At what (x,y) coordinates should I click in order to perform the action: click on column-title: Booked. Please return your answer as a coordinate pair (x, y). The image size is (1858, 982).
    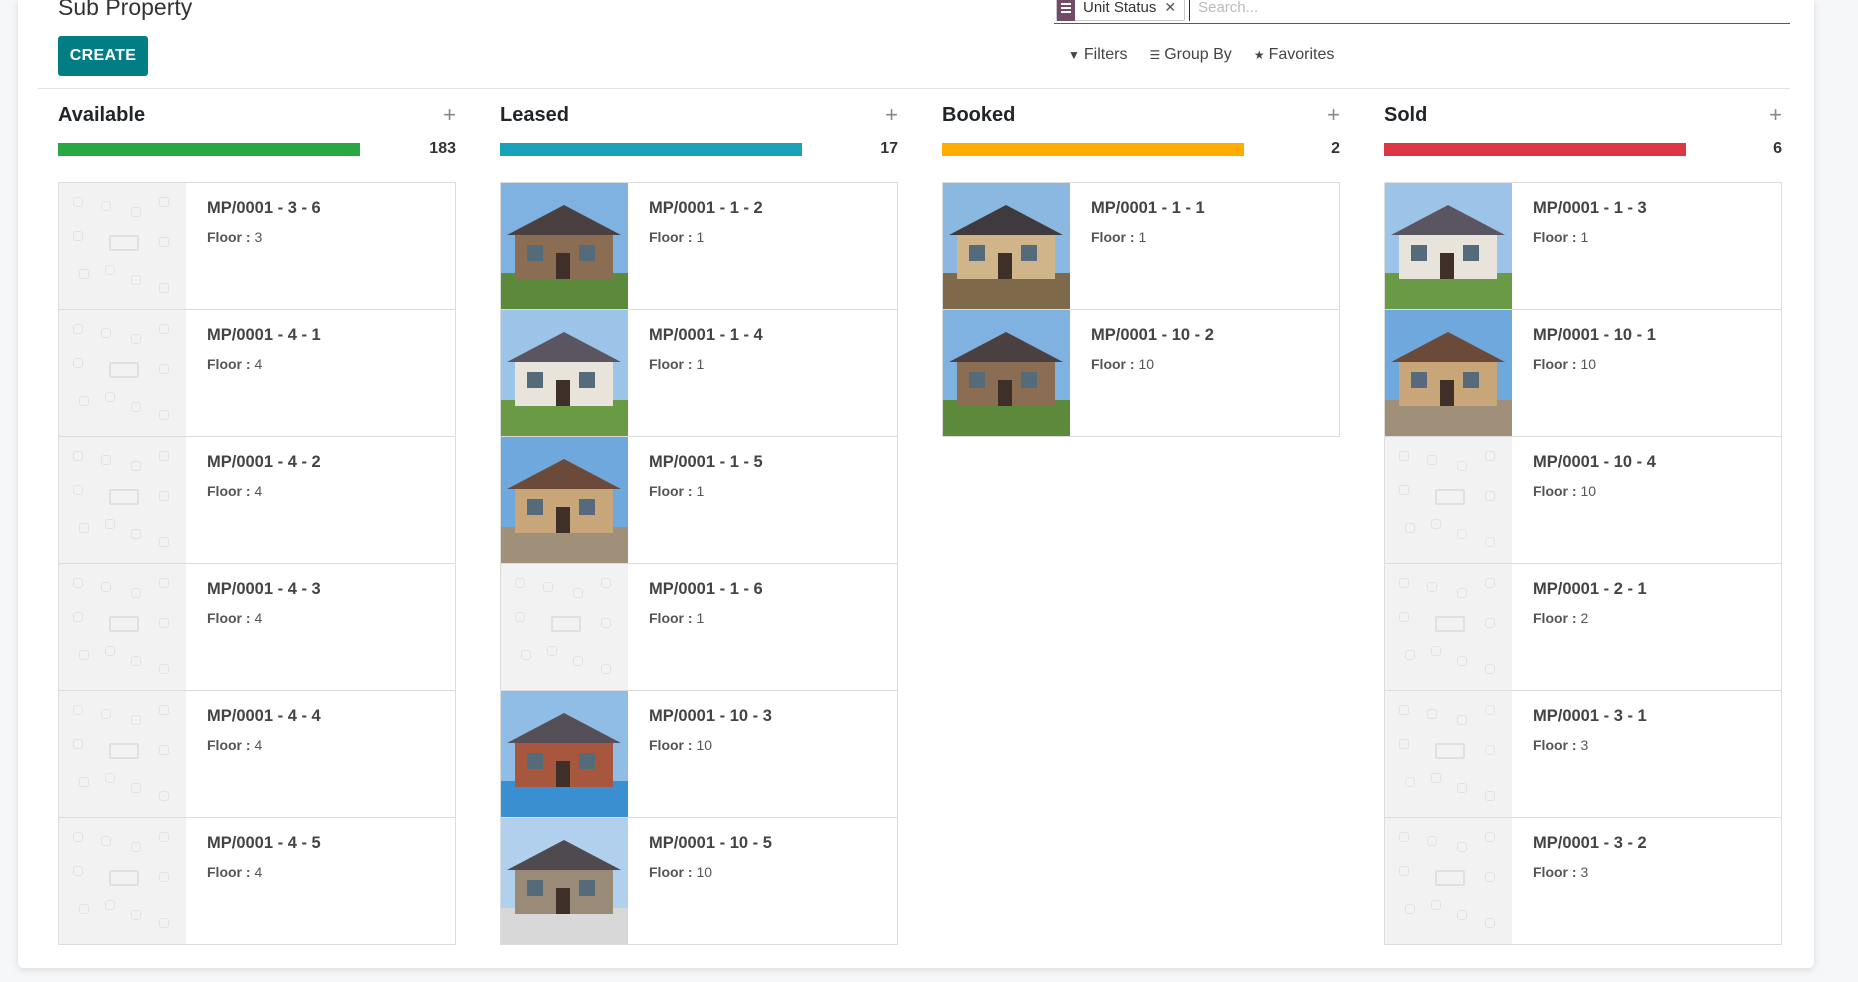
    Looking at the image, I should click on (979, 115).